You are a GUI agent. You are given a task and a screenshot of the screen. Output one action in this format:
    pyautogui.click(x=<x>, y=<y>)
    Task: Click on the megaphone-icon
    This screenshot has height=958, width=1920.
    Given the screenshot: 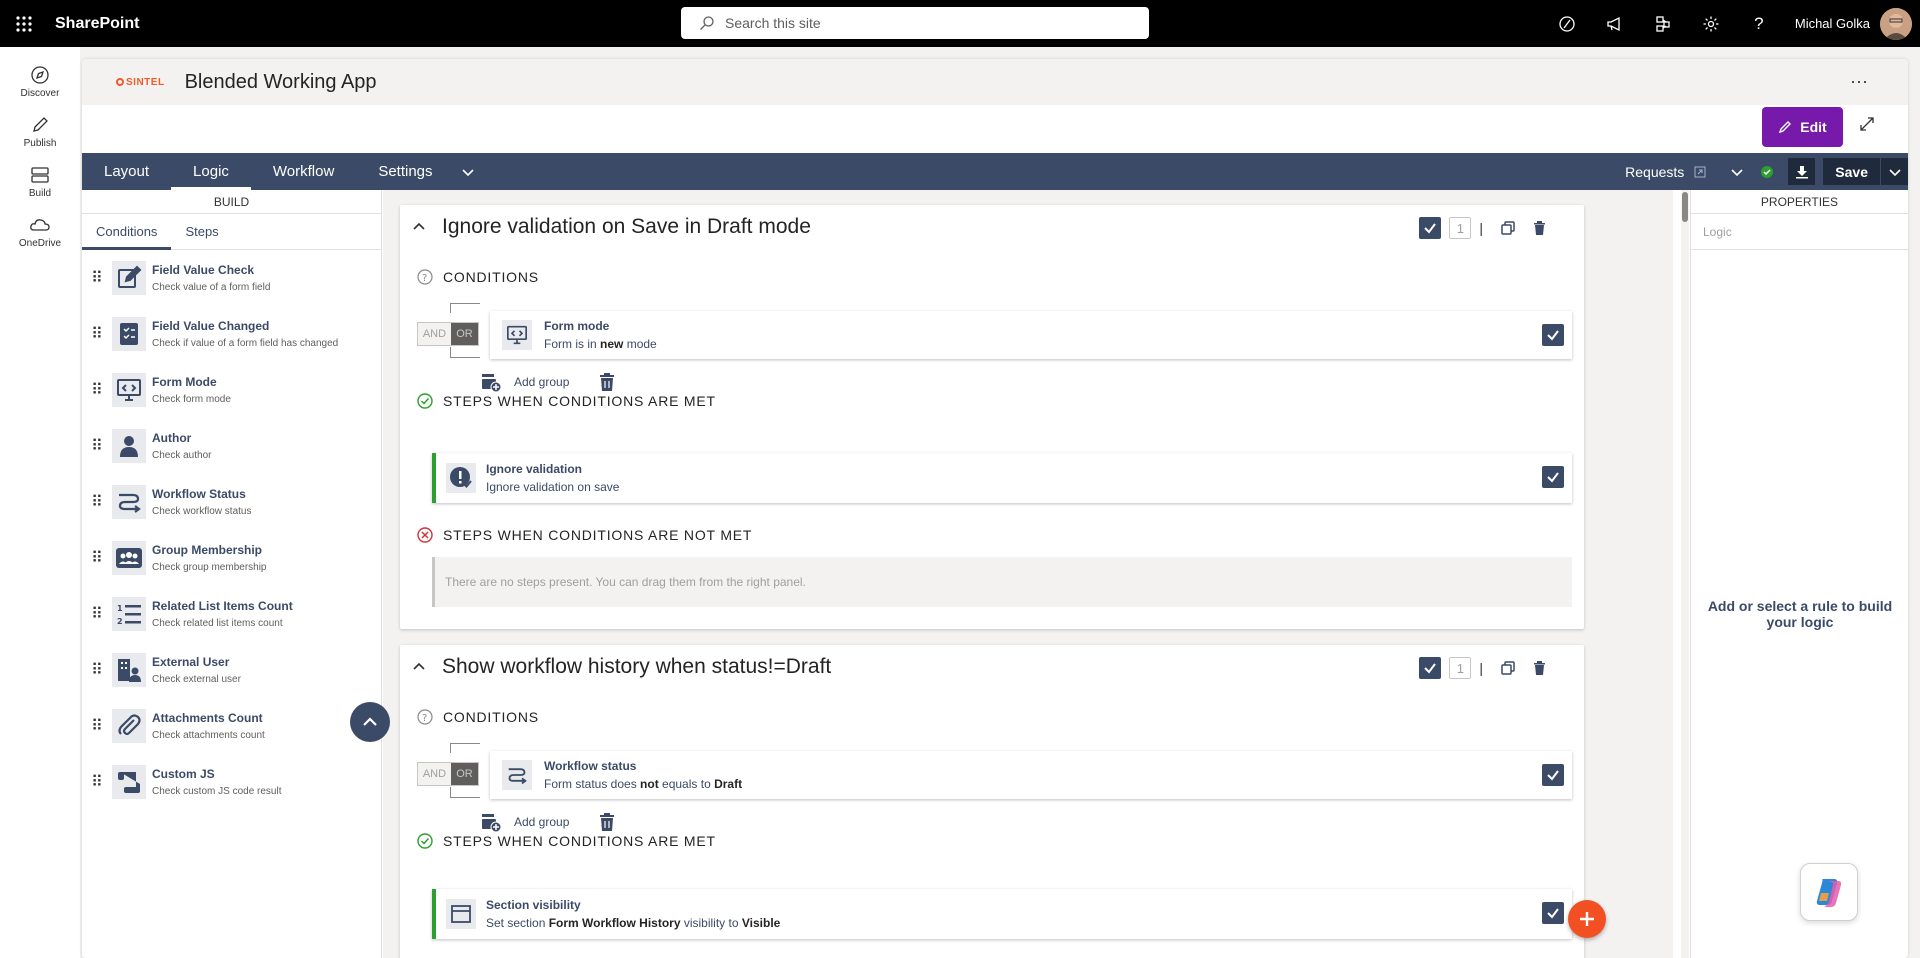 What is the action you would take?
    pyautogui.click(x=1615, y=23)
    